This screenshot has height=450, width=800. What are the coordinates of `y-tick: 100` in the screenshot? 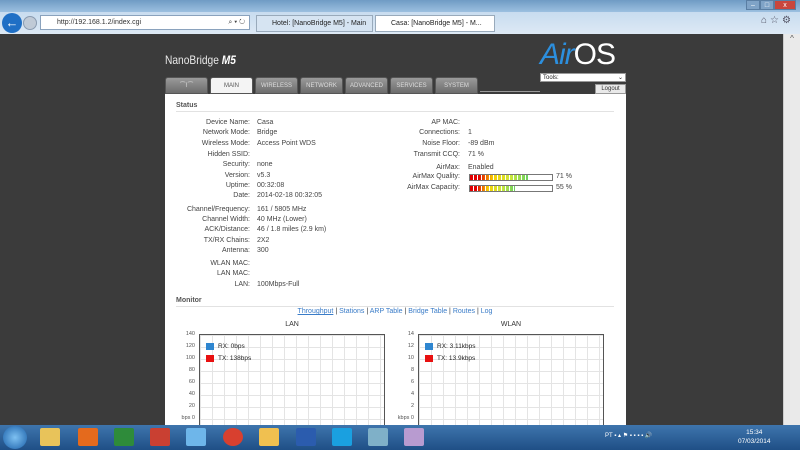 It's located at (190, 358).